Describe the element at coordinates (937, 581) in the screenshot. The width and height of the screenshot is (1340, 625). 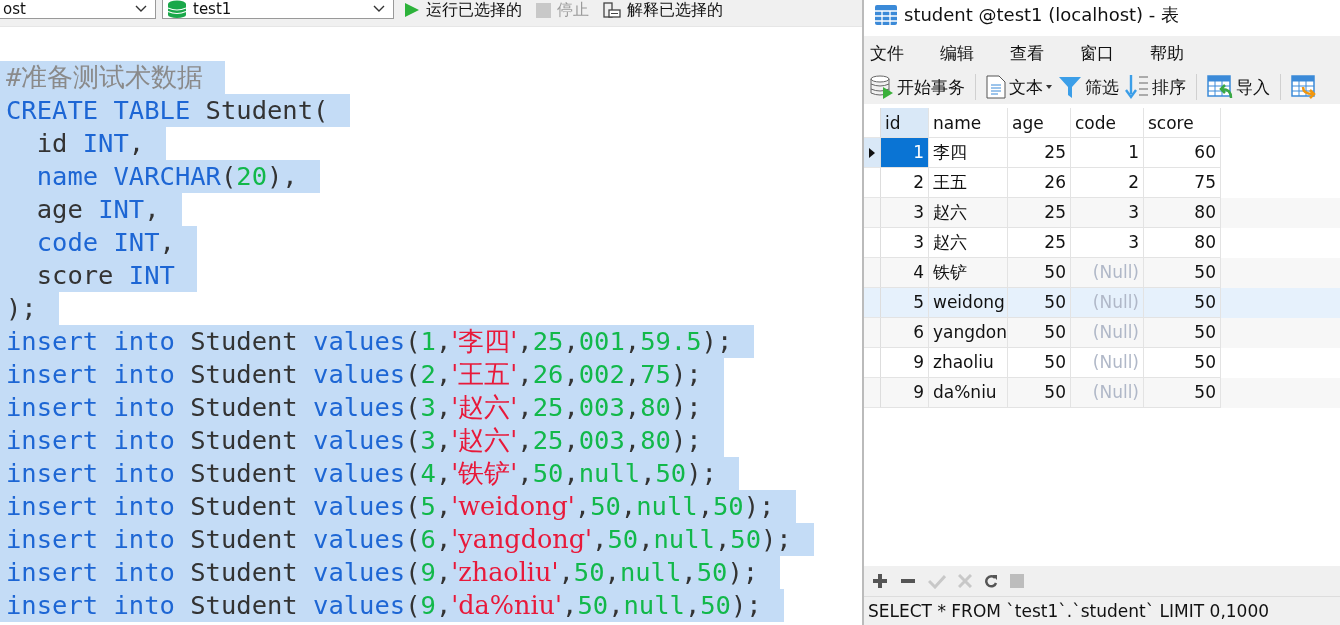
I see `check-icon` at that location.